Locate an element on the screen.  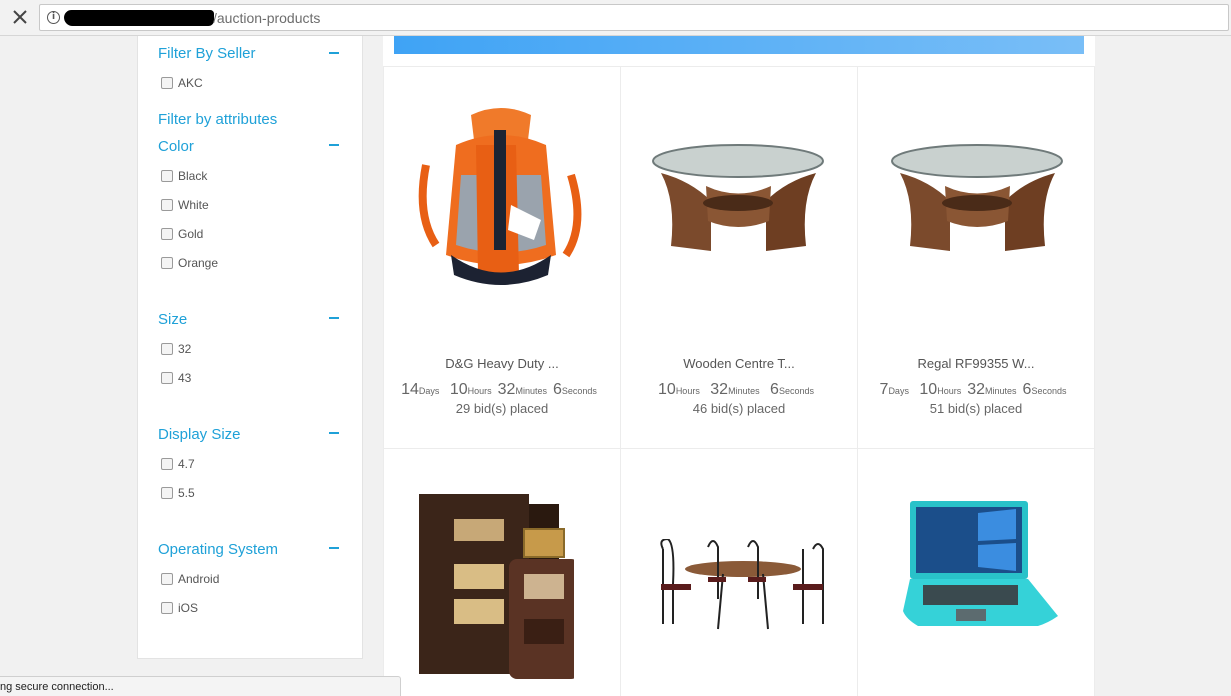
browser-toolbar: i /auction-products is located at coordinates (615, 18).